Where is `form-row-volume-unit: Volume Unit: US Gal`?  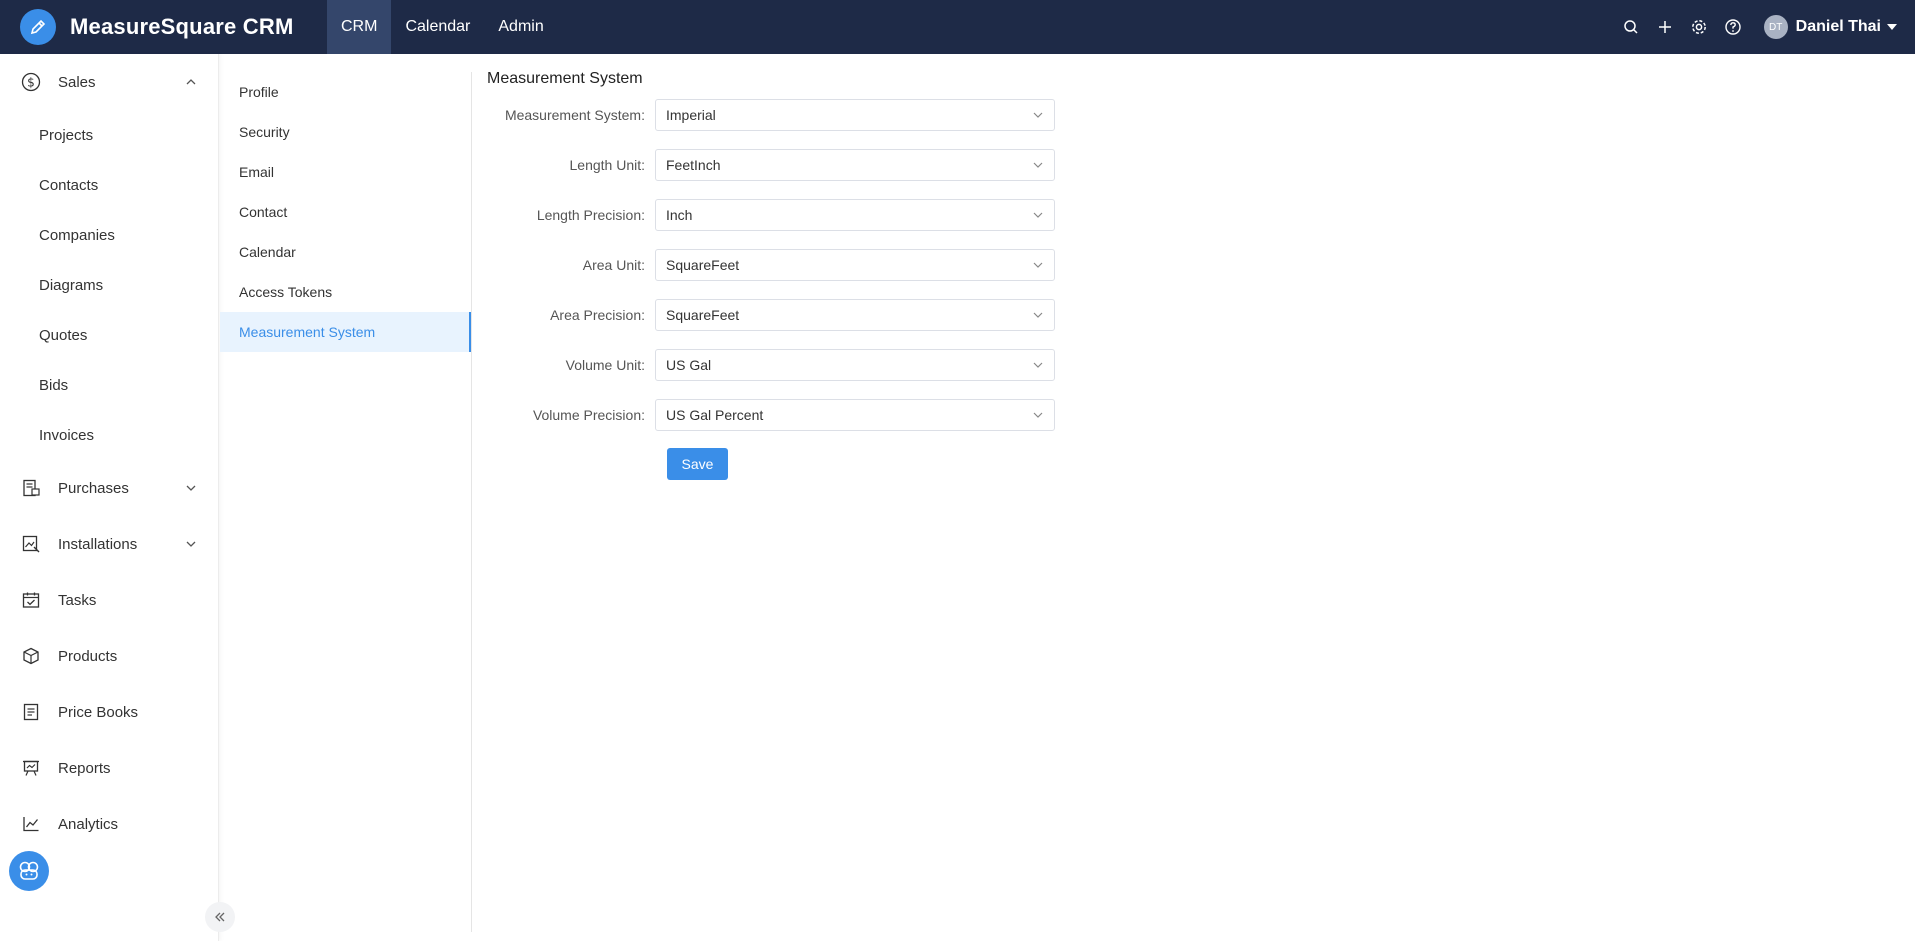 form-row-volume-unit: Volume Unit: US Gal is located at coordinates (771, 365).